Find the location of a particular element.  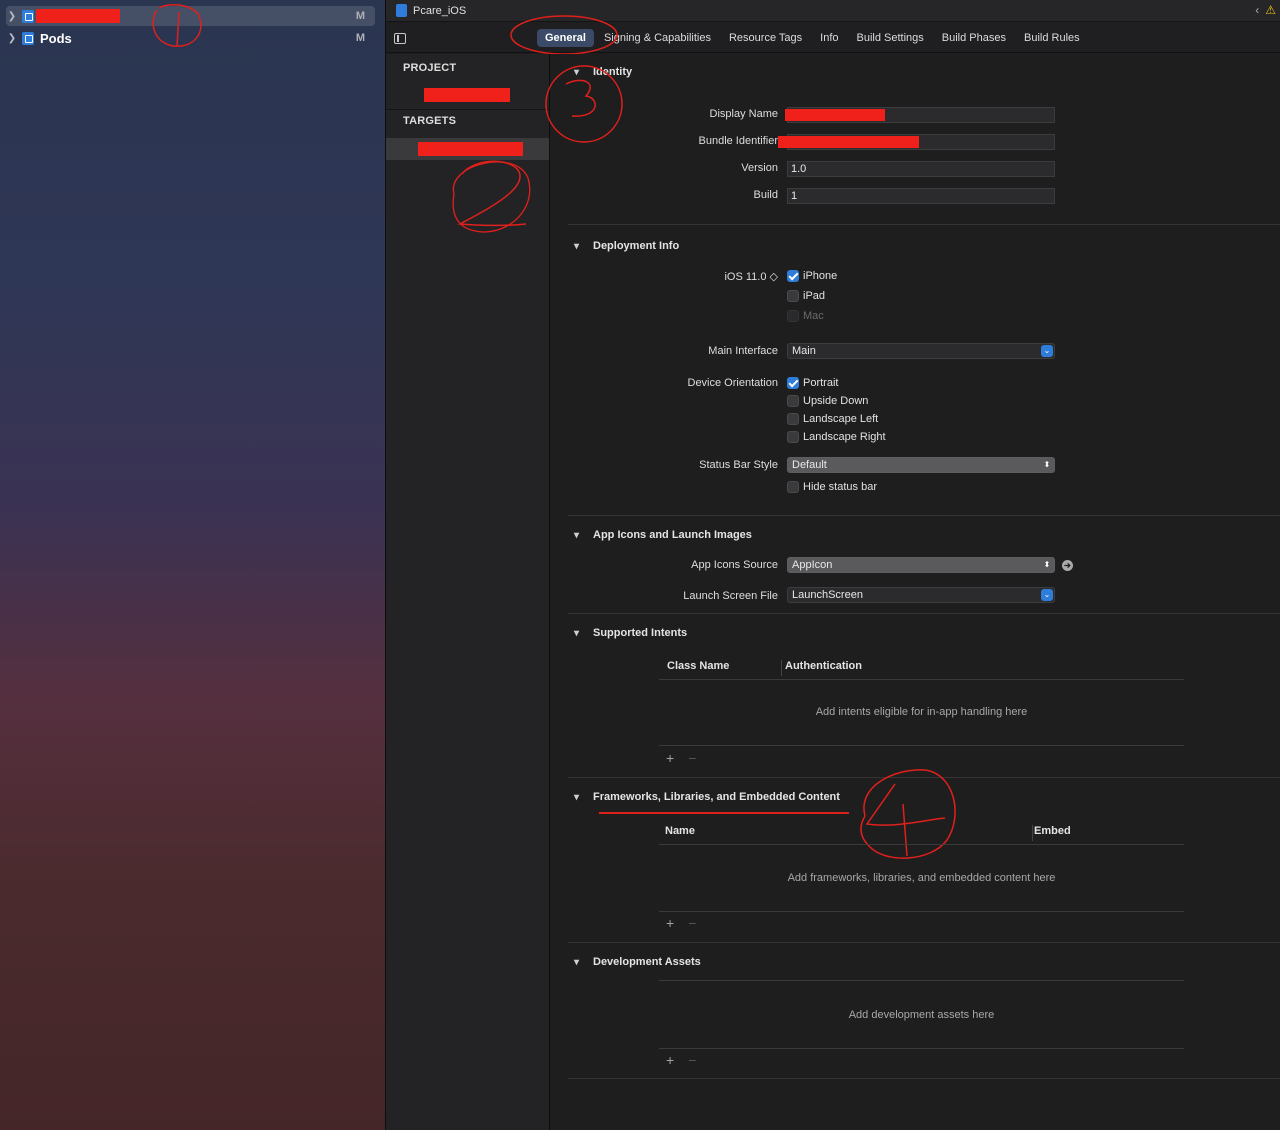

frameworks-table-header: Name Embed is located at coordinates (921, 832).